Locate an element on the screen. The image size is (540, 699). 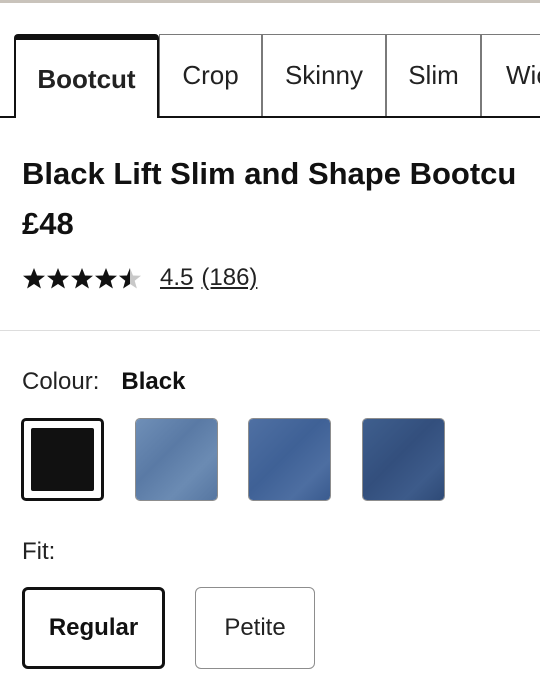
fit-regular-button: Regular is located at coordinates (93, 628).